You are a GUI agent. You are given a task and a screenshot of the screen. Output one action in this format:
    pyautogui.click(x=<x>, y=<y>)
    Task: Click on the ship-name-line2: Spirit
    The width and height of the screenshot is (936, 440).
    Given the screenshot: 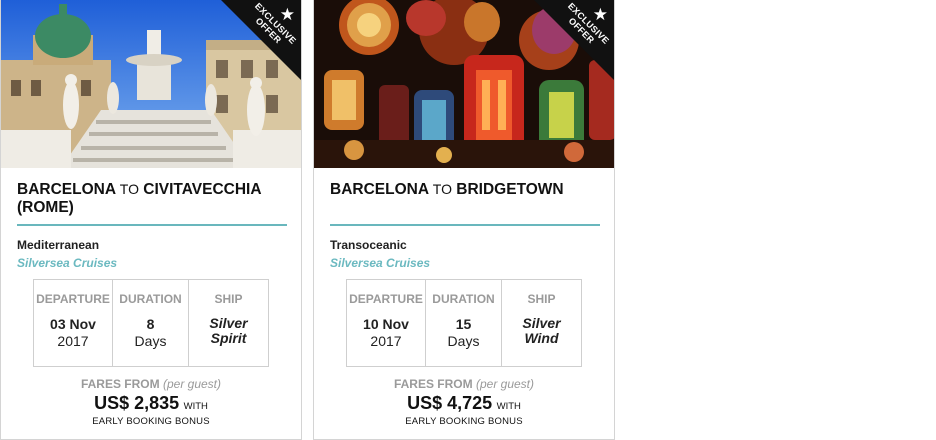 What is the action you would take?
    pyautogui.click(x=228, y=338)
    